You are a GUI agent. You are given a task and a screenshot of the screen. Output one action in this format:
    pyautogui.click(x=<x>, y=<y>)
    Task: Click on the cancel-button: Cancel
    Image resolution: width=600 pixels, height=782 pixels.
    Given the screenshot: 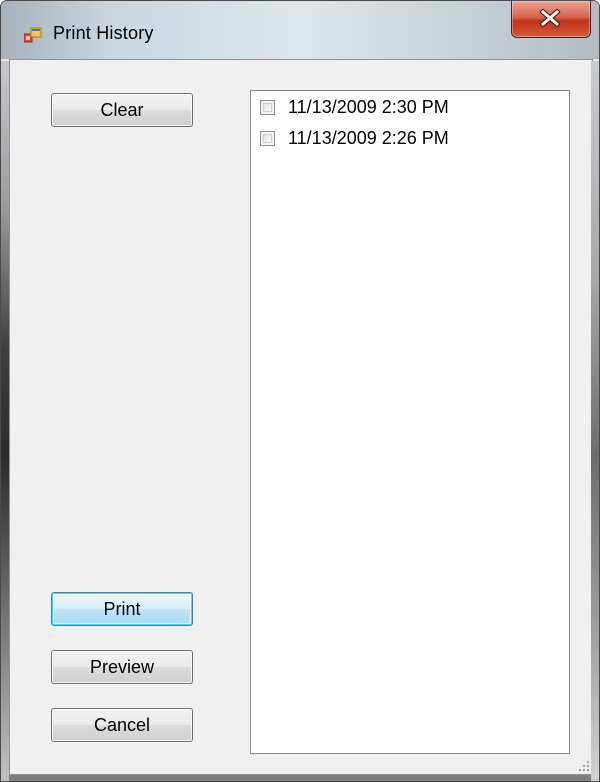 What is the action you would take?
    pyautogui.click(x=122, y=725)
    